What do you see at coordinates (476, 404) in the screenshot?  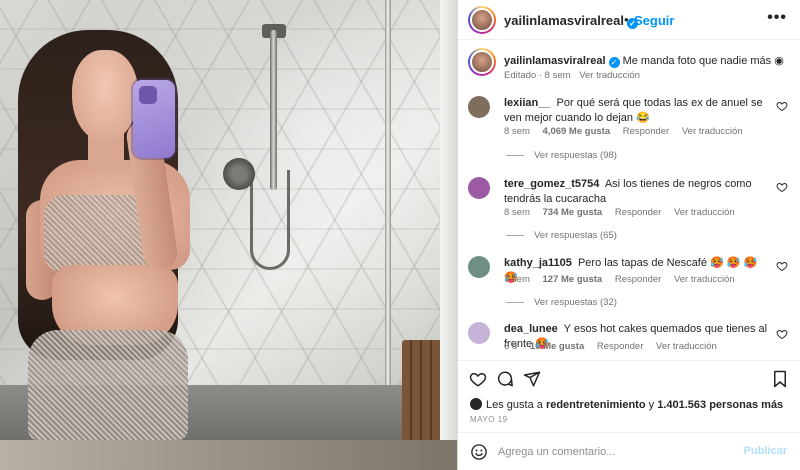 I see `liker-avatar` at bounding box center [476, 404].